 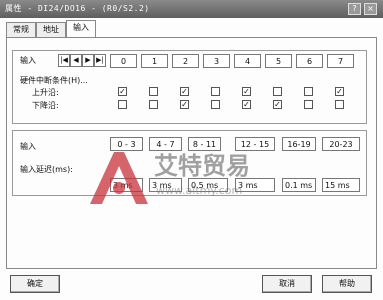 What do you see at coordinates (88, 60) in the screenshot?
I see `next-icon: ▶` at bounding box center [88, 60].